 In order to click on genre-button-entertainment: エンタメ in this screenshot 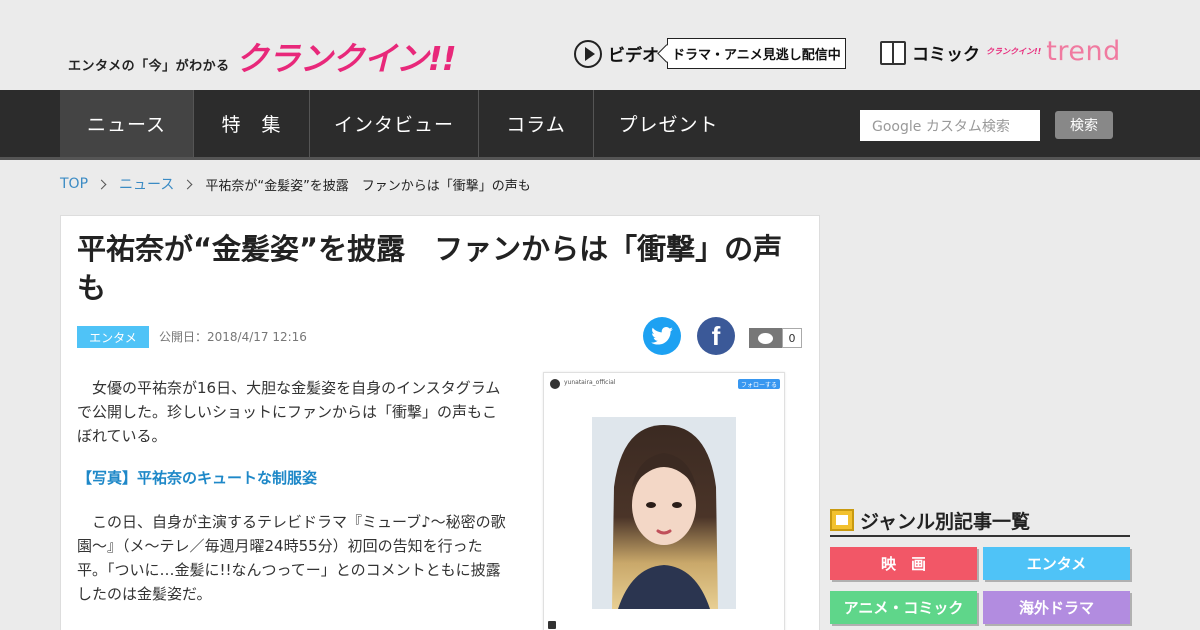, I will do `click(1056, 563)`.